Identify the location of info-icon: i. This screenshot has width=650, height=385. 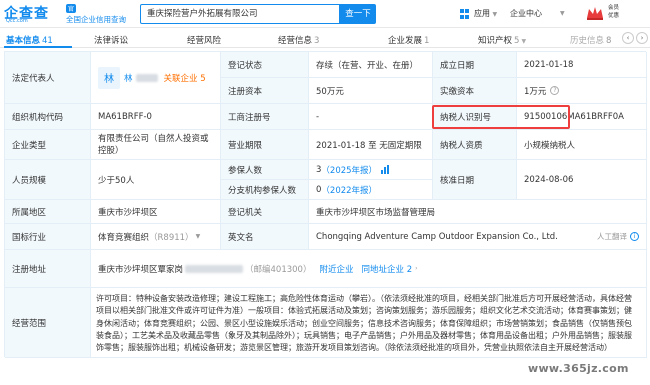
(634, 236).